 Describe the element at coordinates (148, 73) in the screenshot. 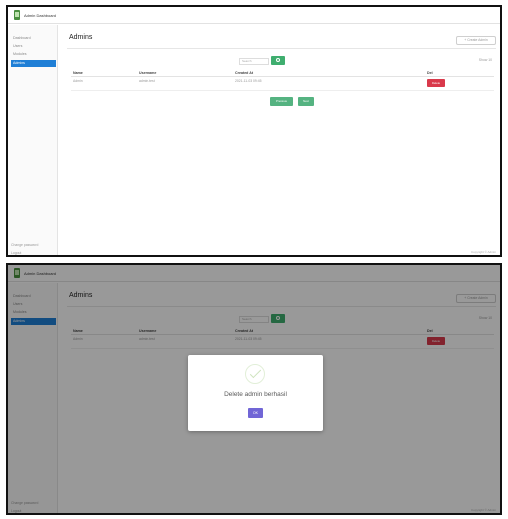

I see `column-header-username: Username` at that location.